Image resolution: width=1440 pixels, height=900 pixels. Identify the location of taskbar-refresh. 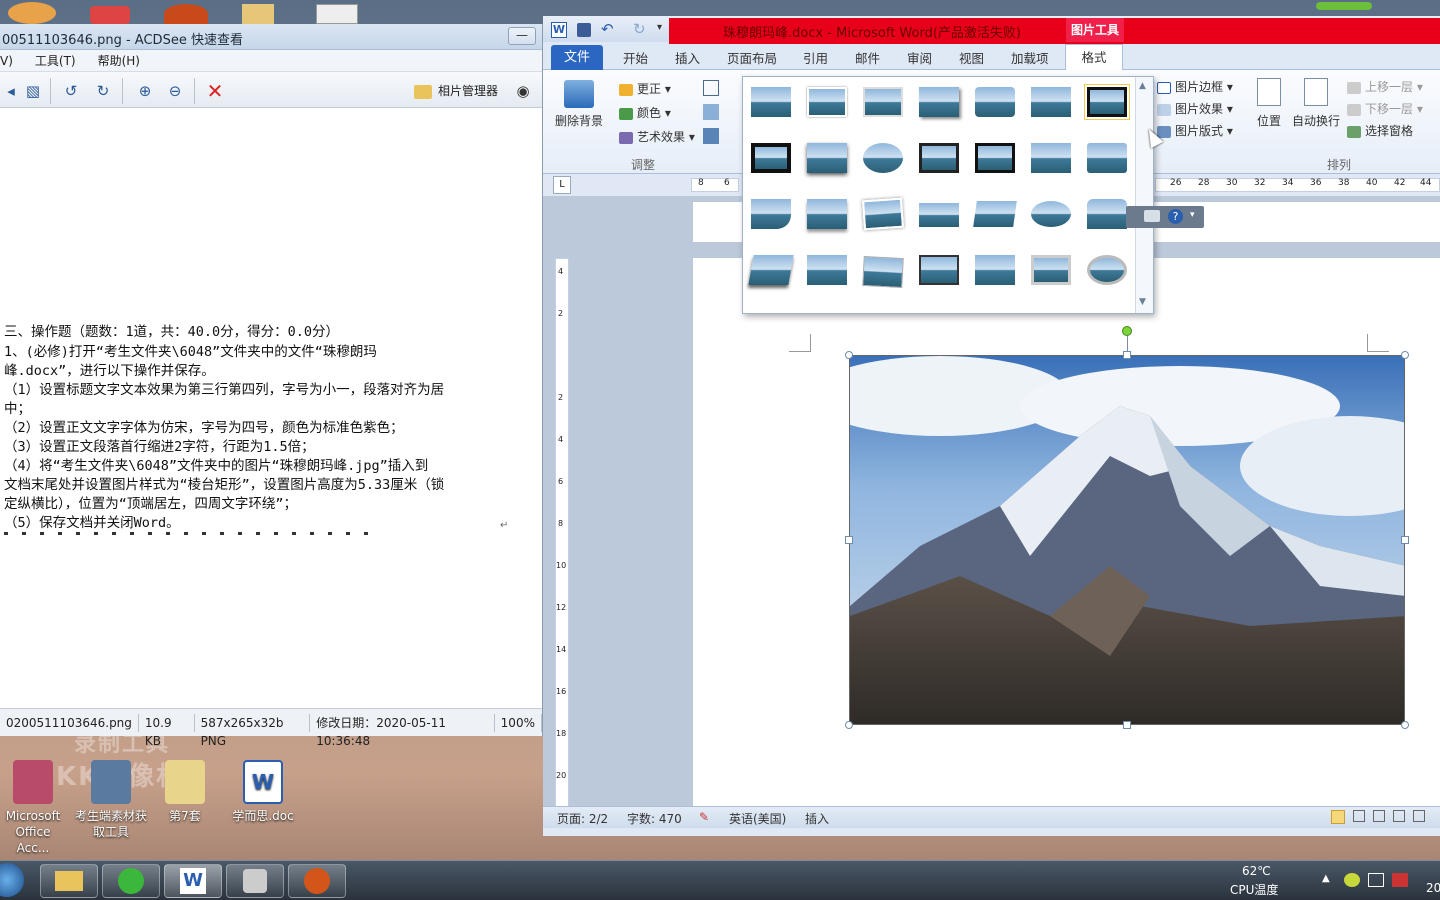
(131, 881).